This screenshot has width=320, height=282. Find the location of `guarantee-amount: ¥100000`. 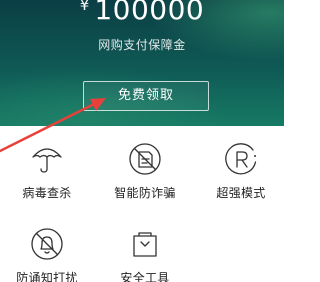

guarantee-amount: ¥100000 is located at coordinates (142, 14).